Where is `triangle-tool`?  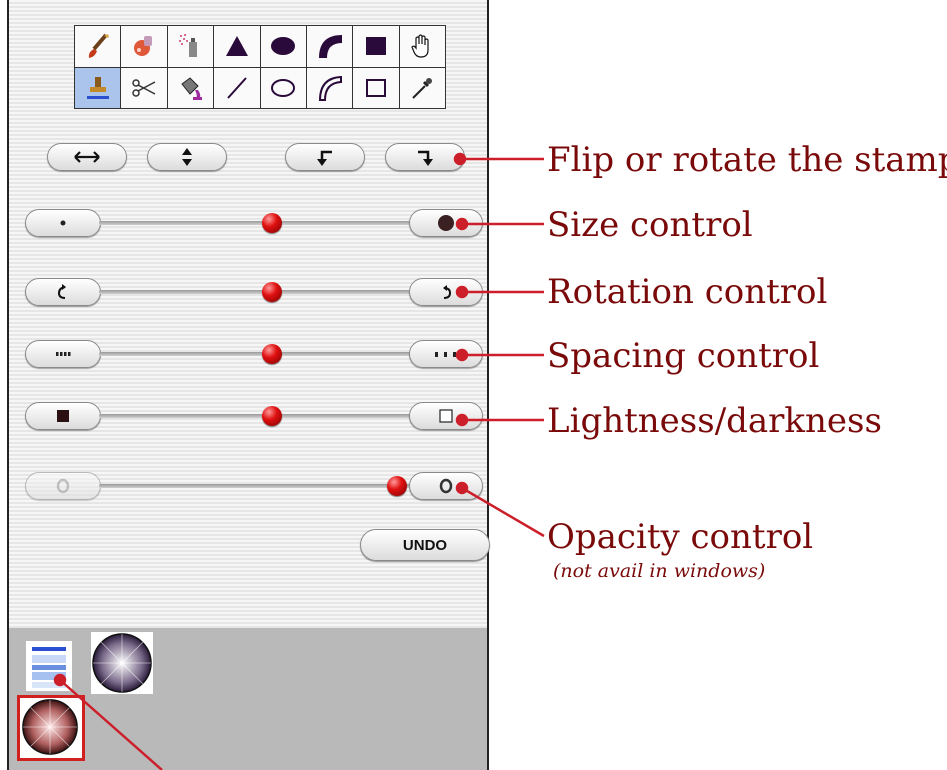
triangle-tool is located at coordinates (237, 46).